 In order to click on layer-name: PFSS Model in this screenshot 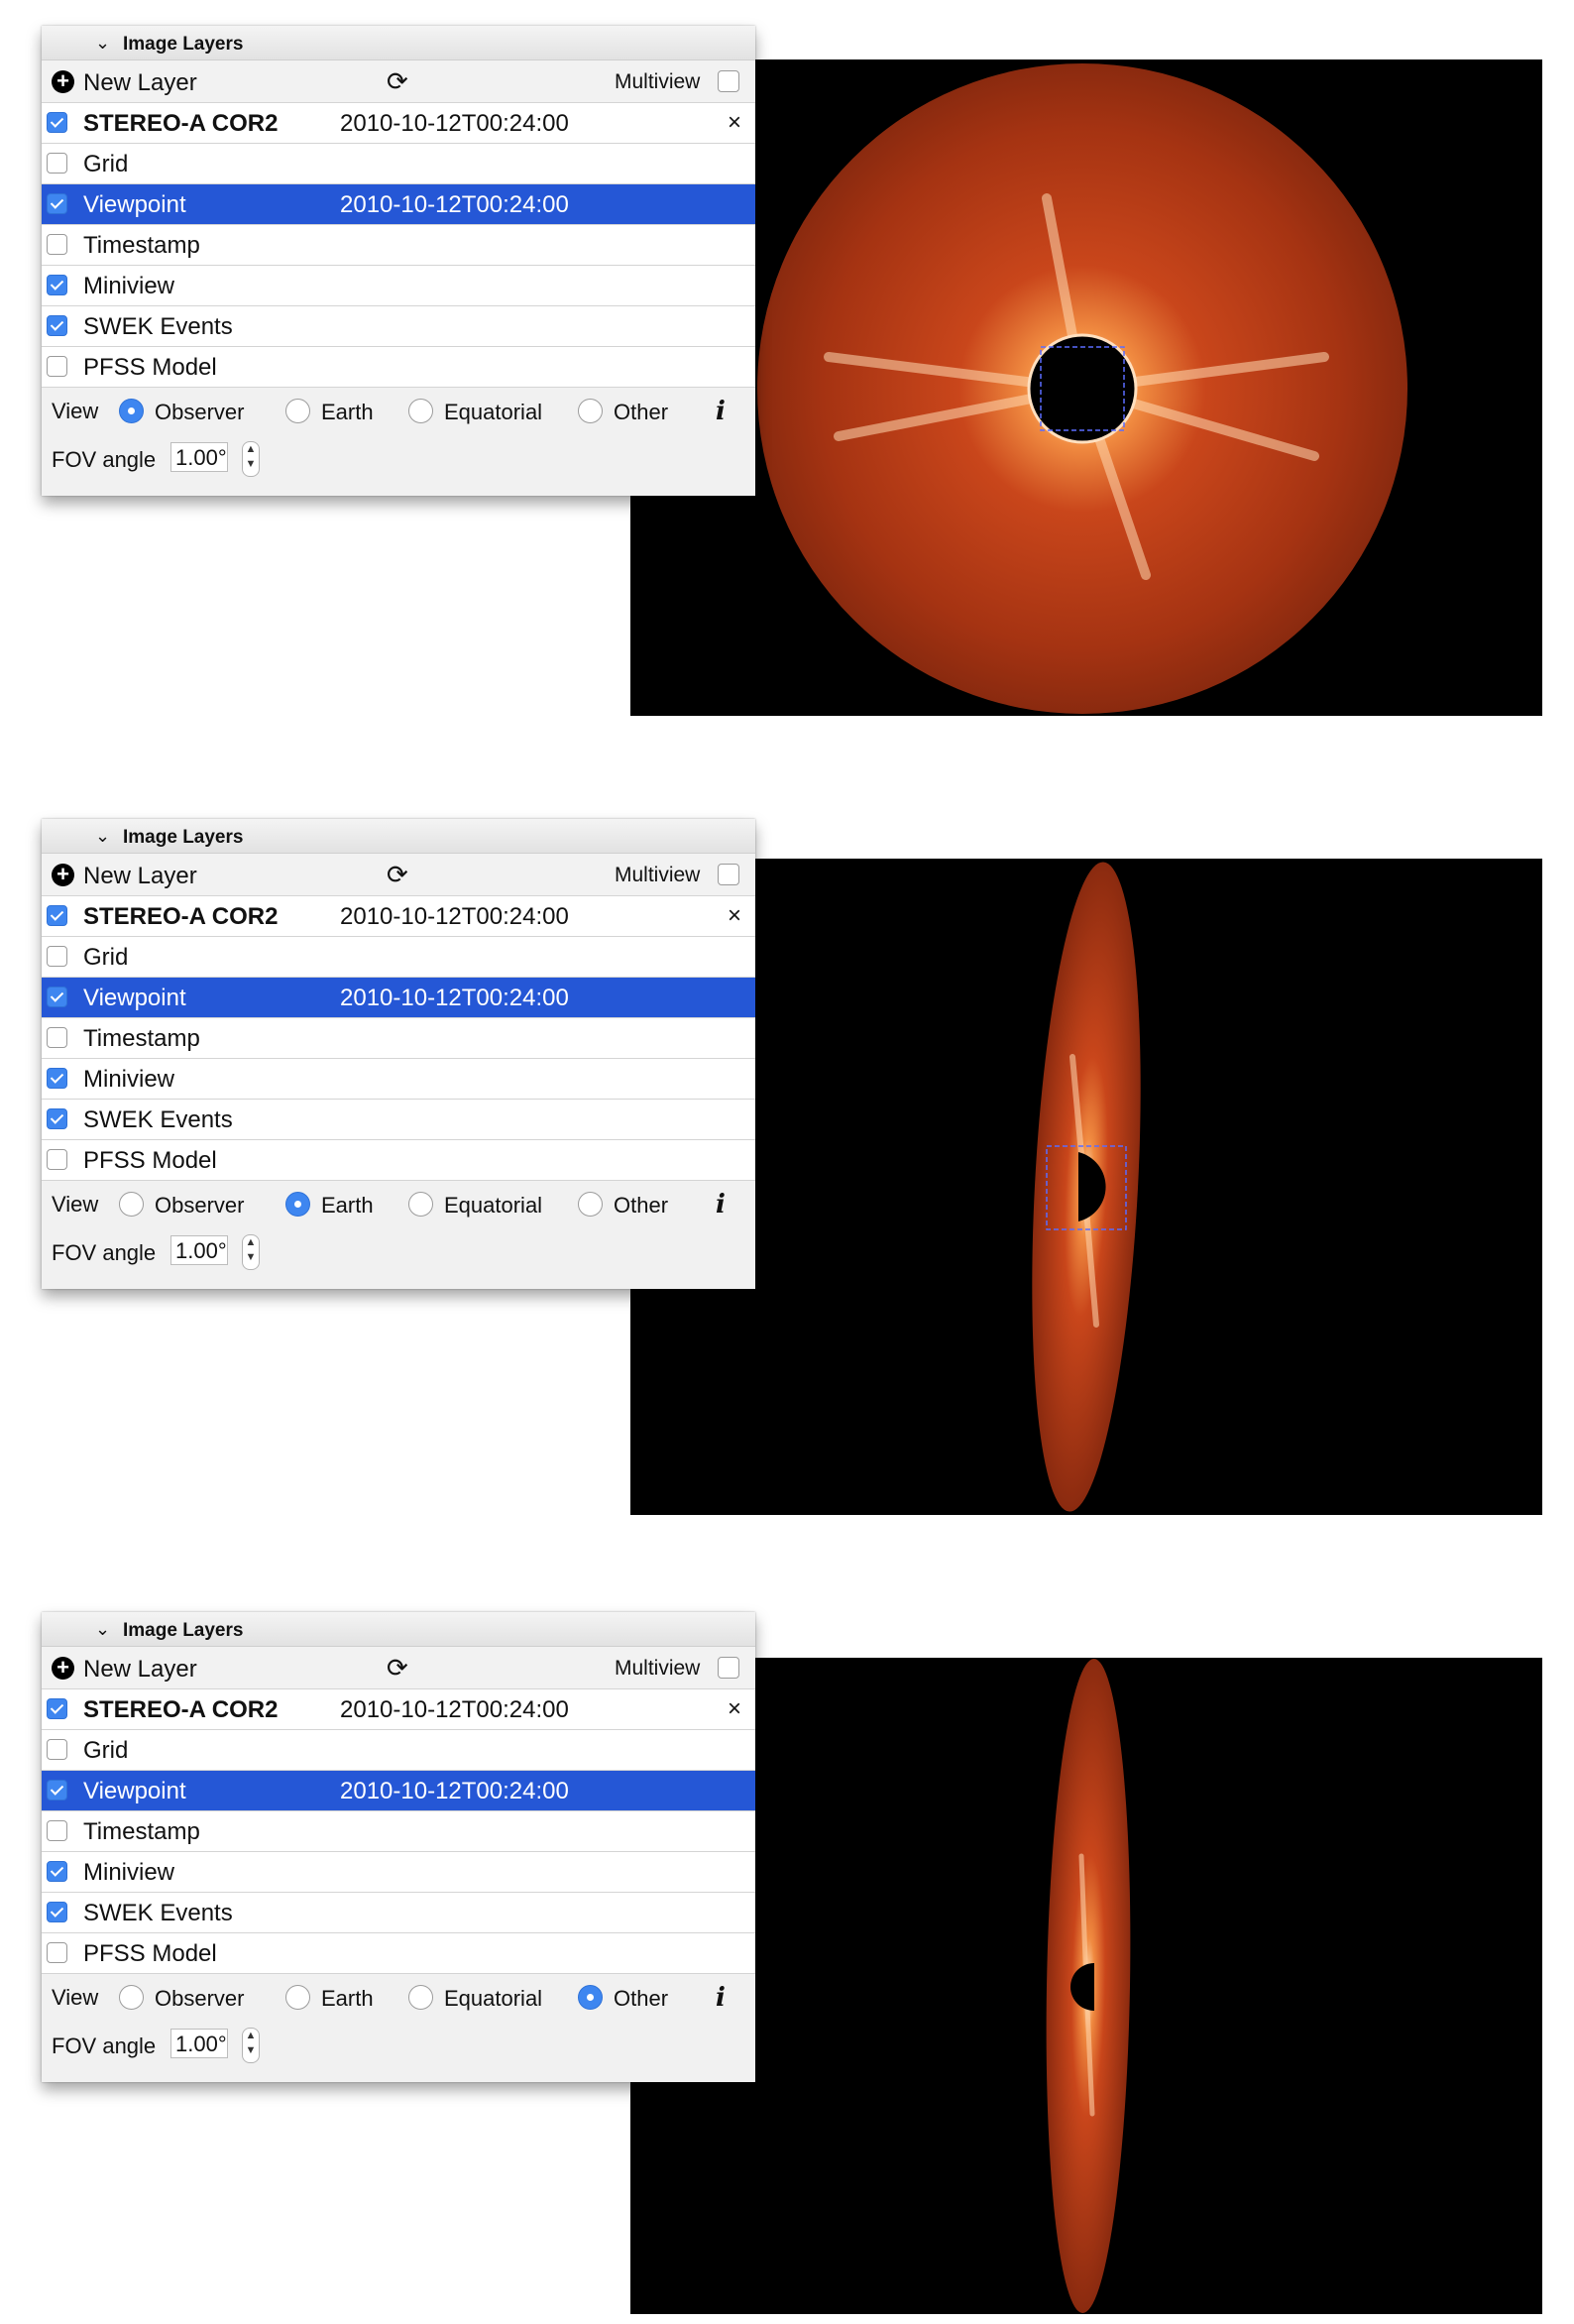, I will do `click(150, 1160)`.